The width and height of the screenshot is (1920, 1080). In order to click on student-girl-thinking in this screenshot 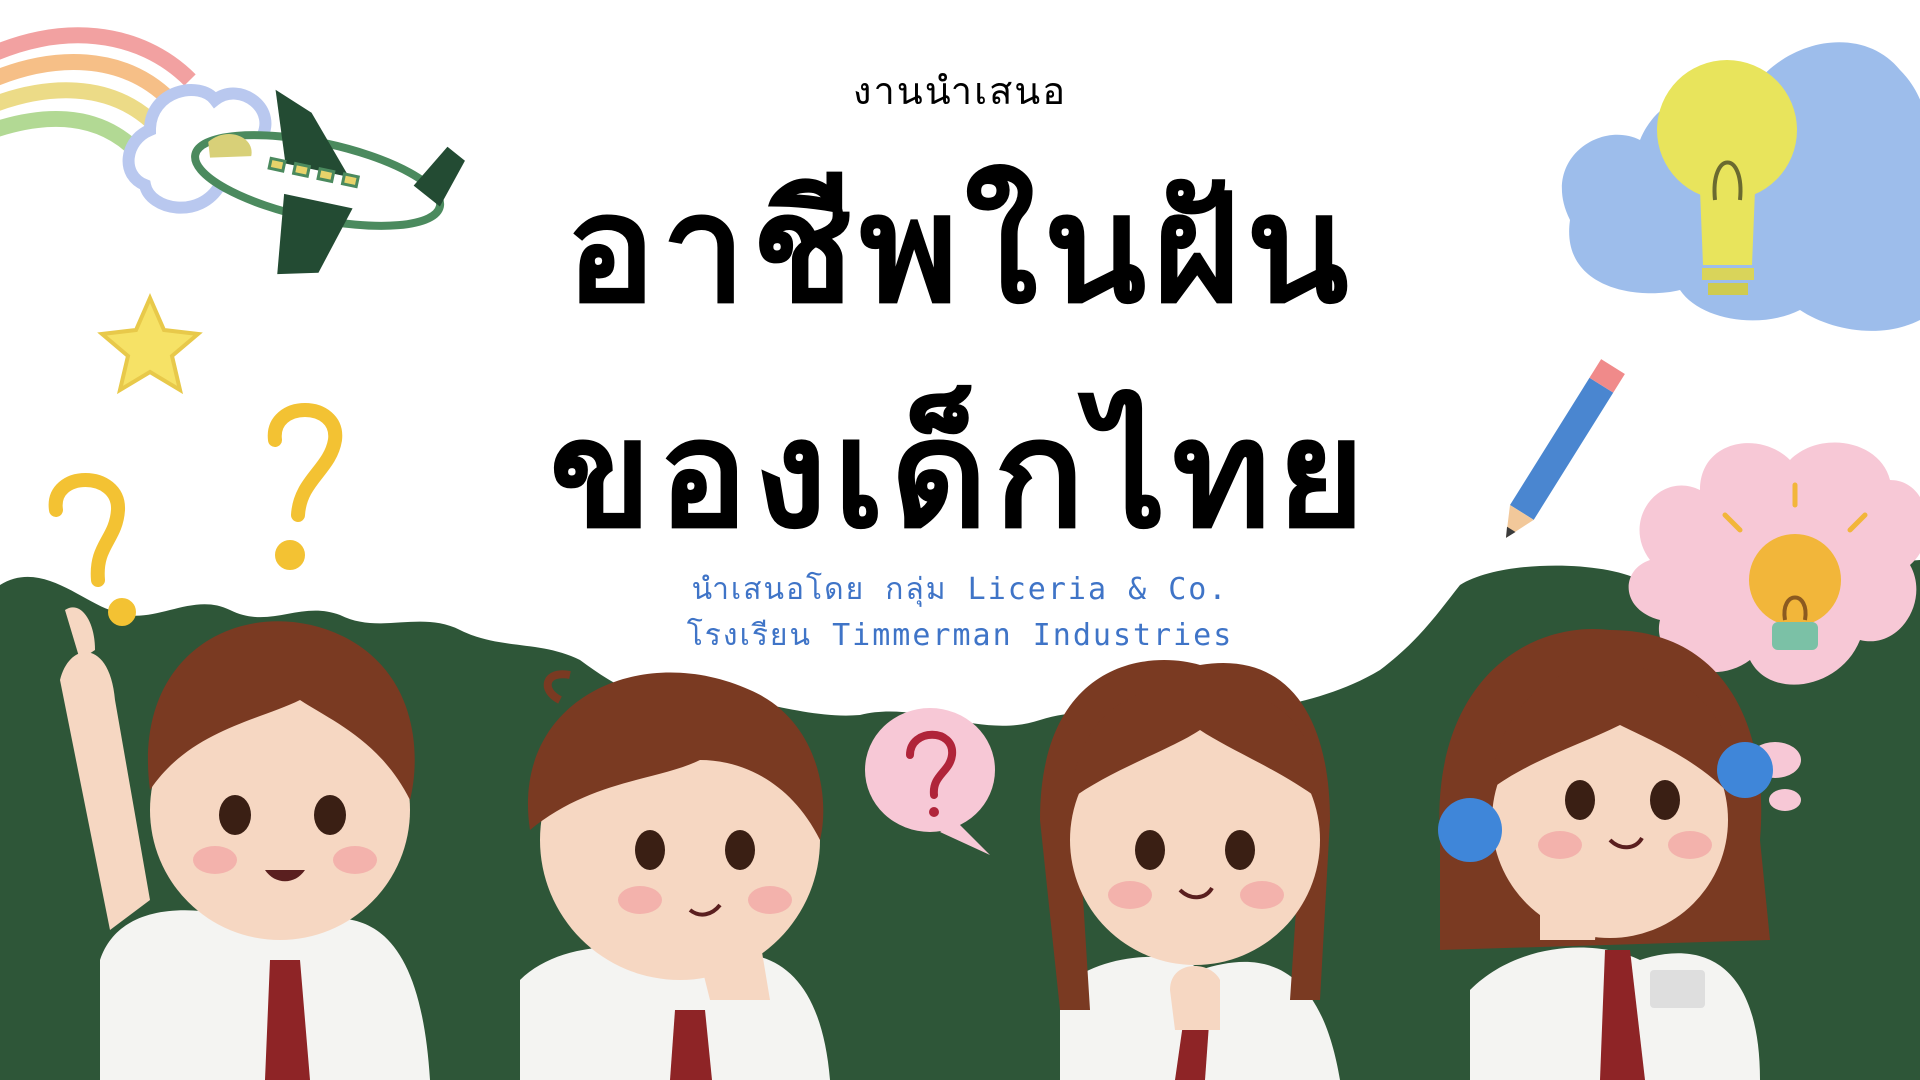, I will do `click(1605, 854)`.